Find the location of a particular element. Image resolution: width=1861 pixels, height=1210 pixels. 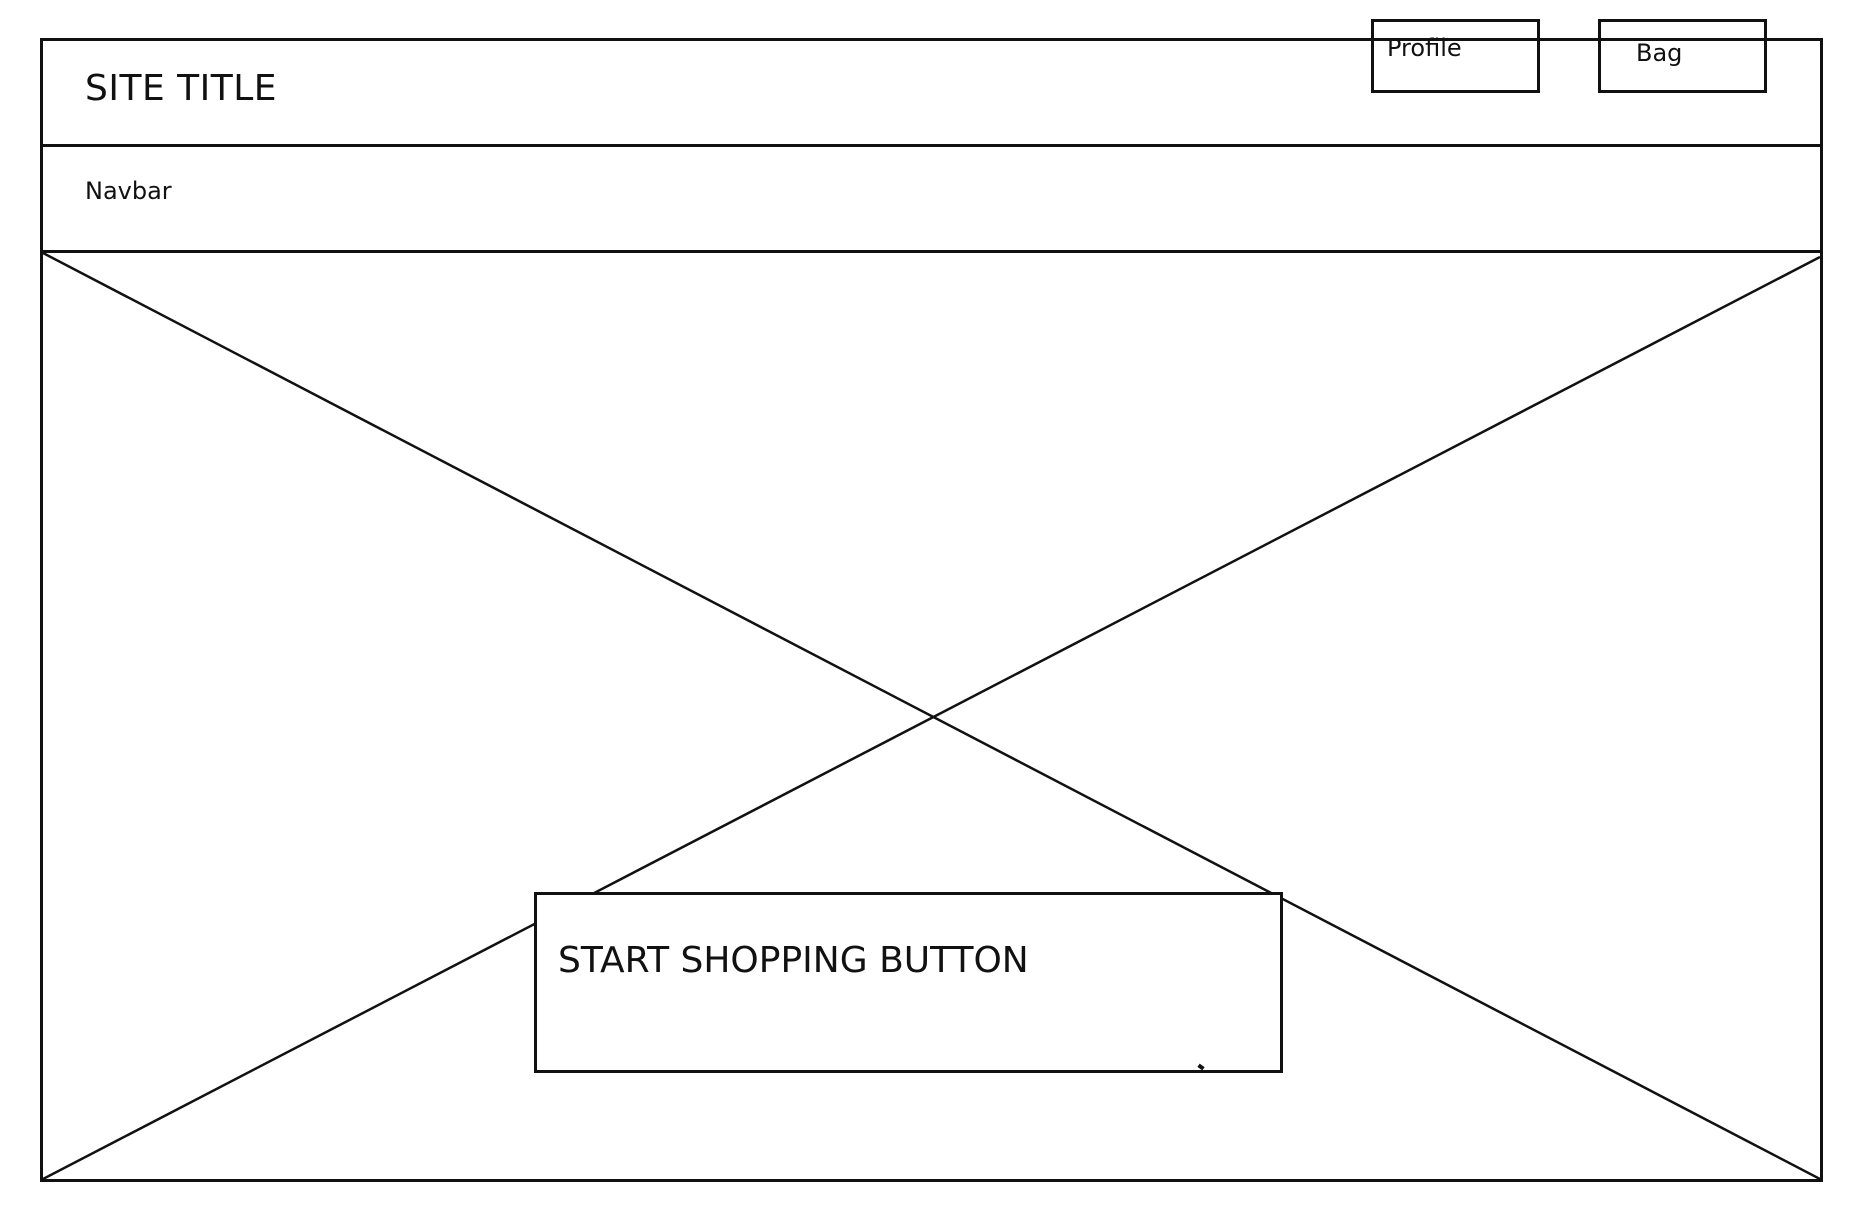

profile-button-label: Profile is located at coordinates (1424, 48).